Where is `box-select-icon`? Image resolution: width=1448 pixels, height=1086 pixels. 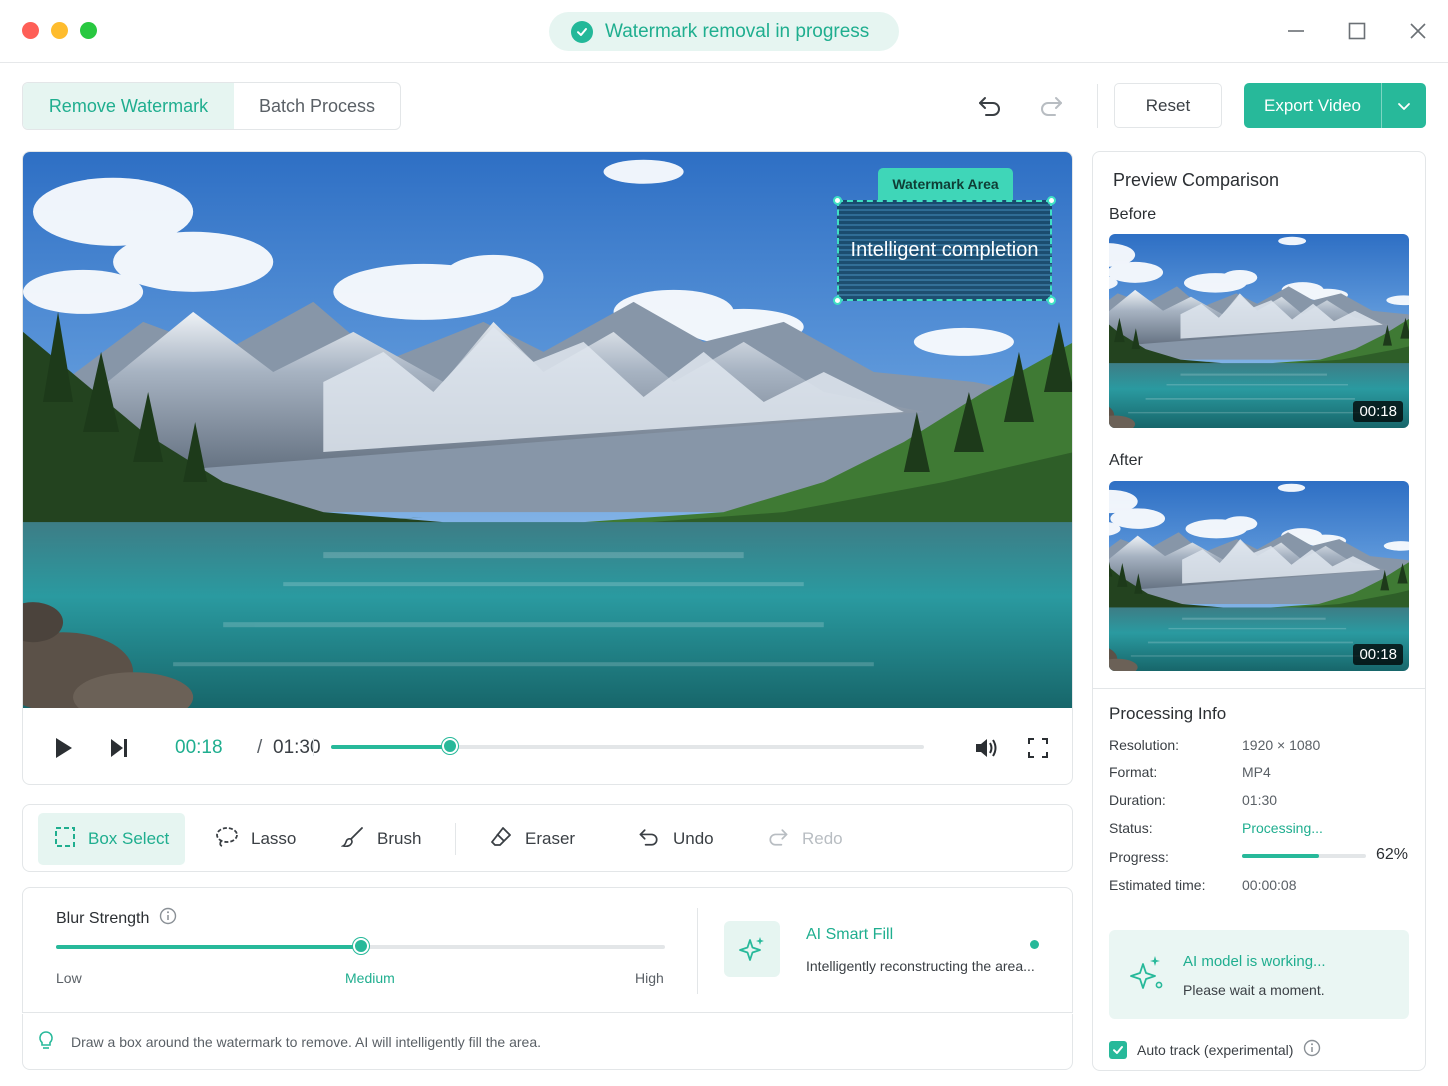
box-select-icon is located at coordinates (65, 839).